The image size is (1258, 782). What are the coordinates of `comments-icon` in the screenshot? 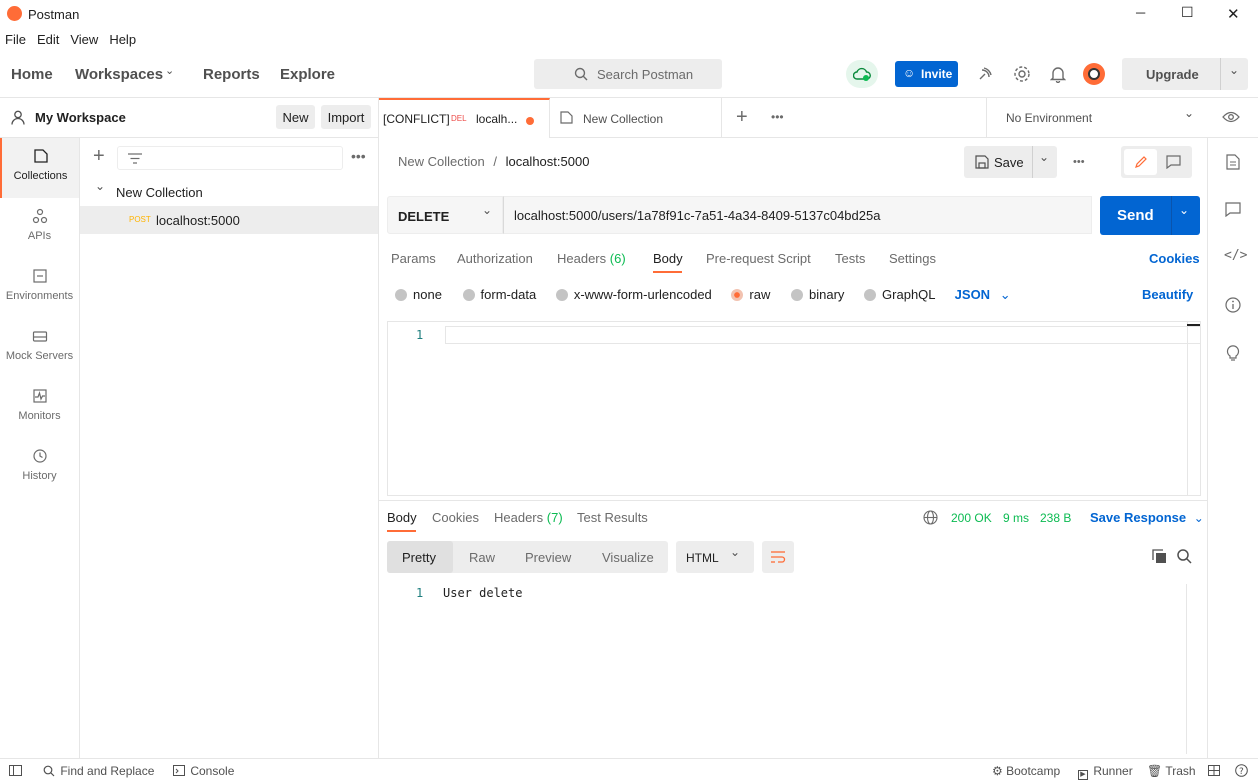 It's located at (1233, 209).